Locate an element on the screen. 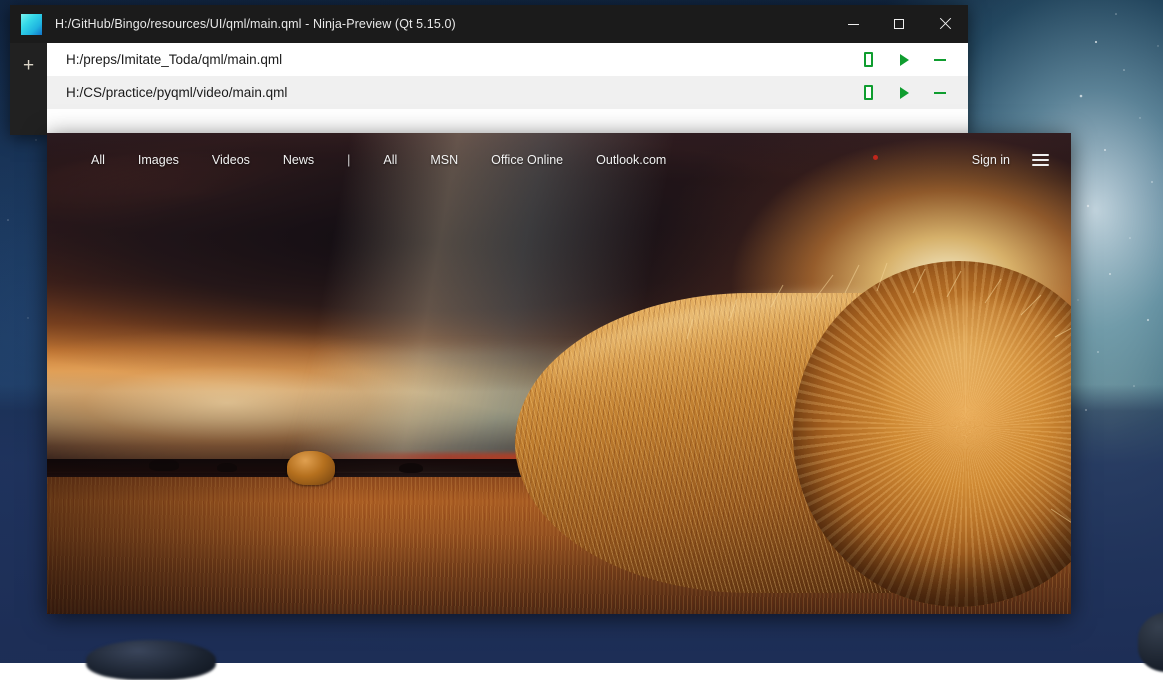 This screenshot has width=1163, height=680. file-path: H:/CS/practice/pyqml/video/main.qml is located at coordinates (177, 92).